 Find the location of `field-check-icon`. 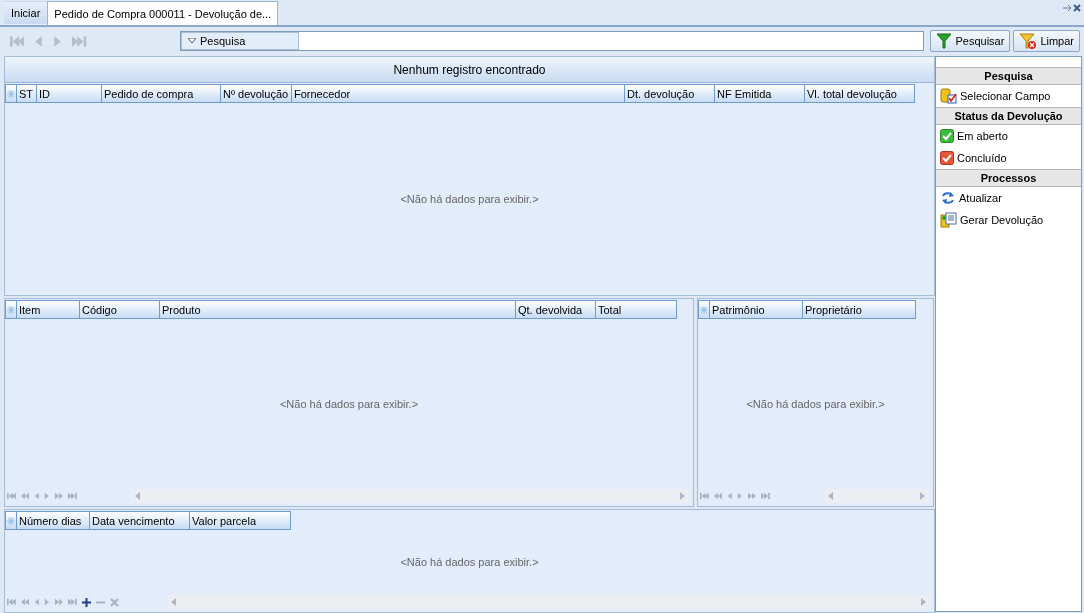

field-check-icon is located at coordinates (948, 96).